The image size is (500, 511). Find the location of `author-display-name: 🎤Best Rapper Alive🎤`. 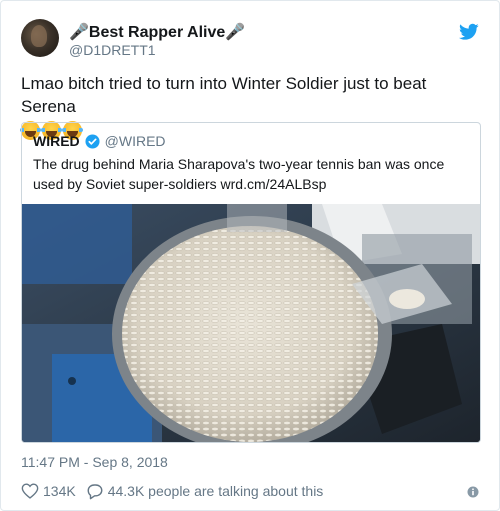

author-display-name: 🎤Best Rapper Alive🎤 is located at coordinates (157, 32).